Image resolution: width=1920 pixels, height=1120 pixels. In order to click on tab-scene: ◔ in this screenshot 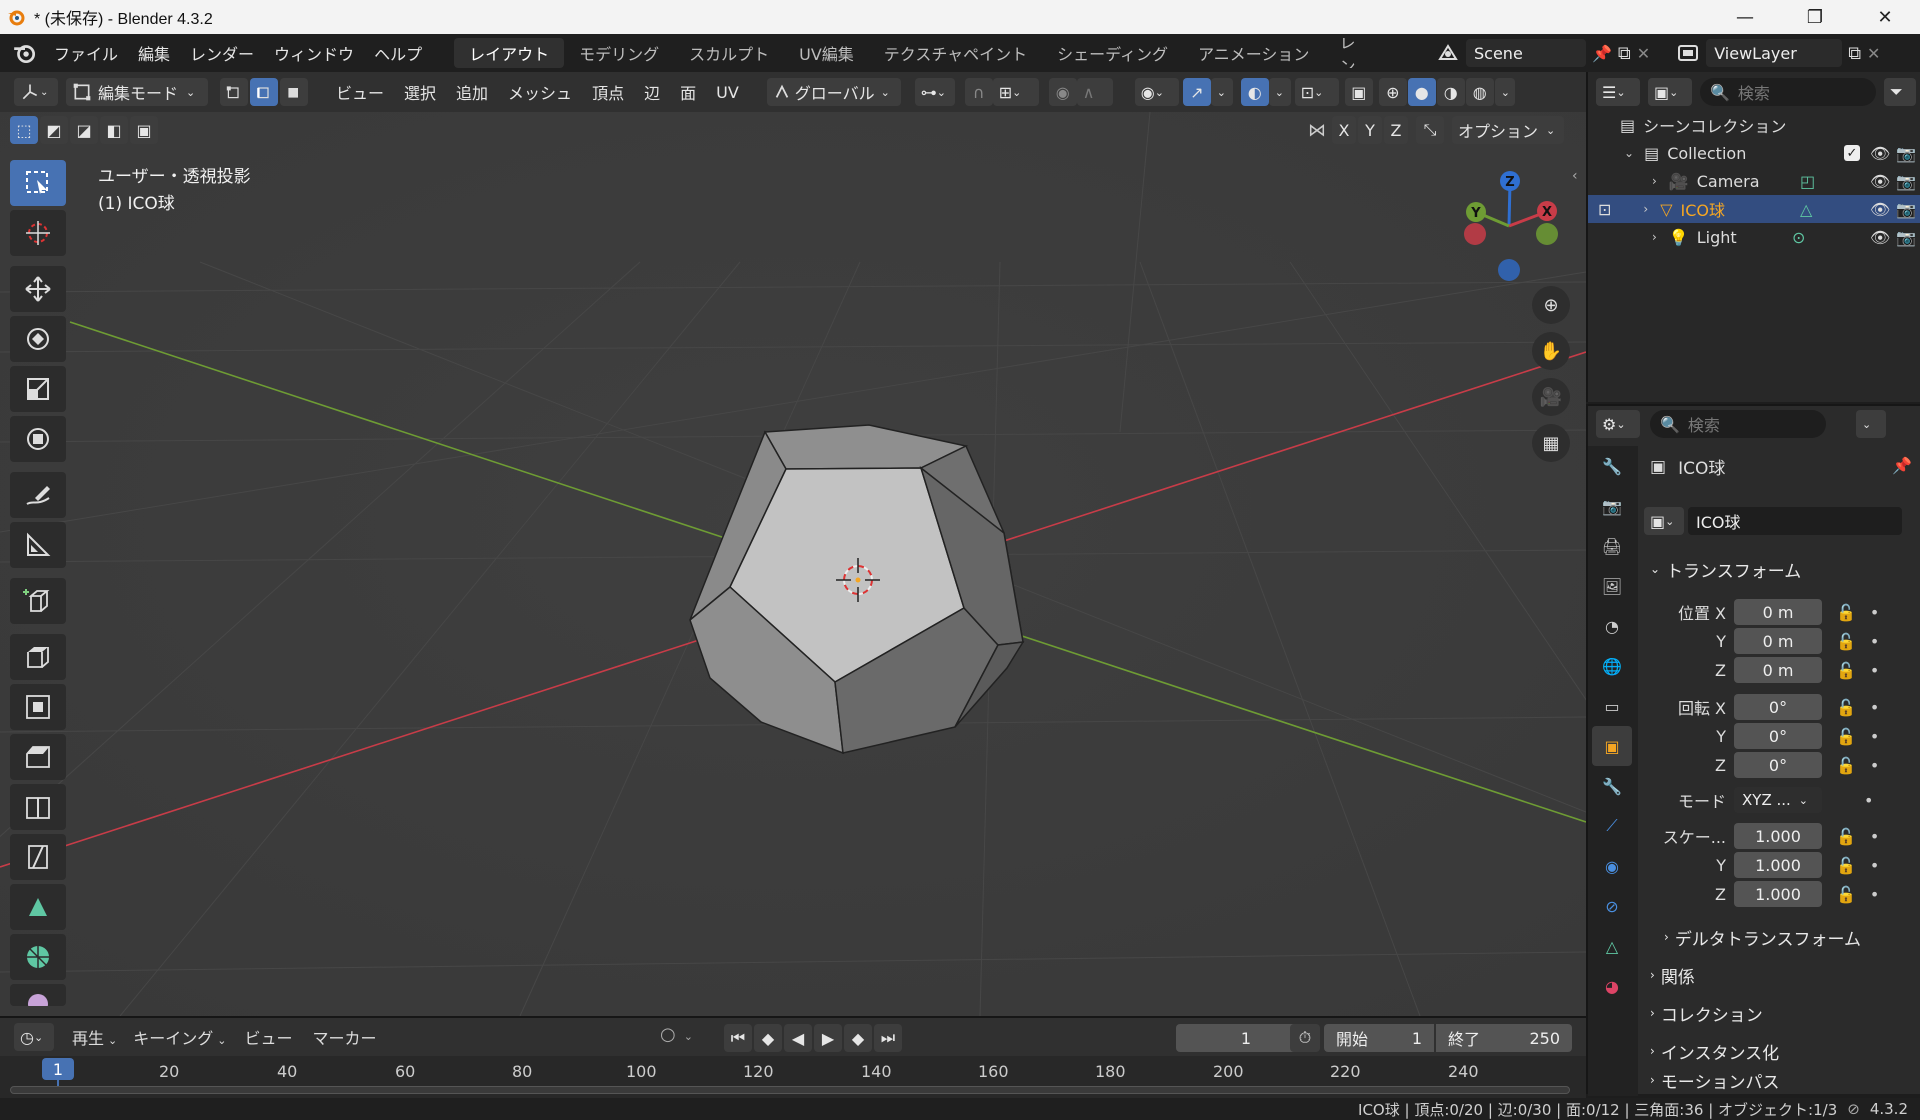, I will do `click(1612, 626)`.